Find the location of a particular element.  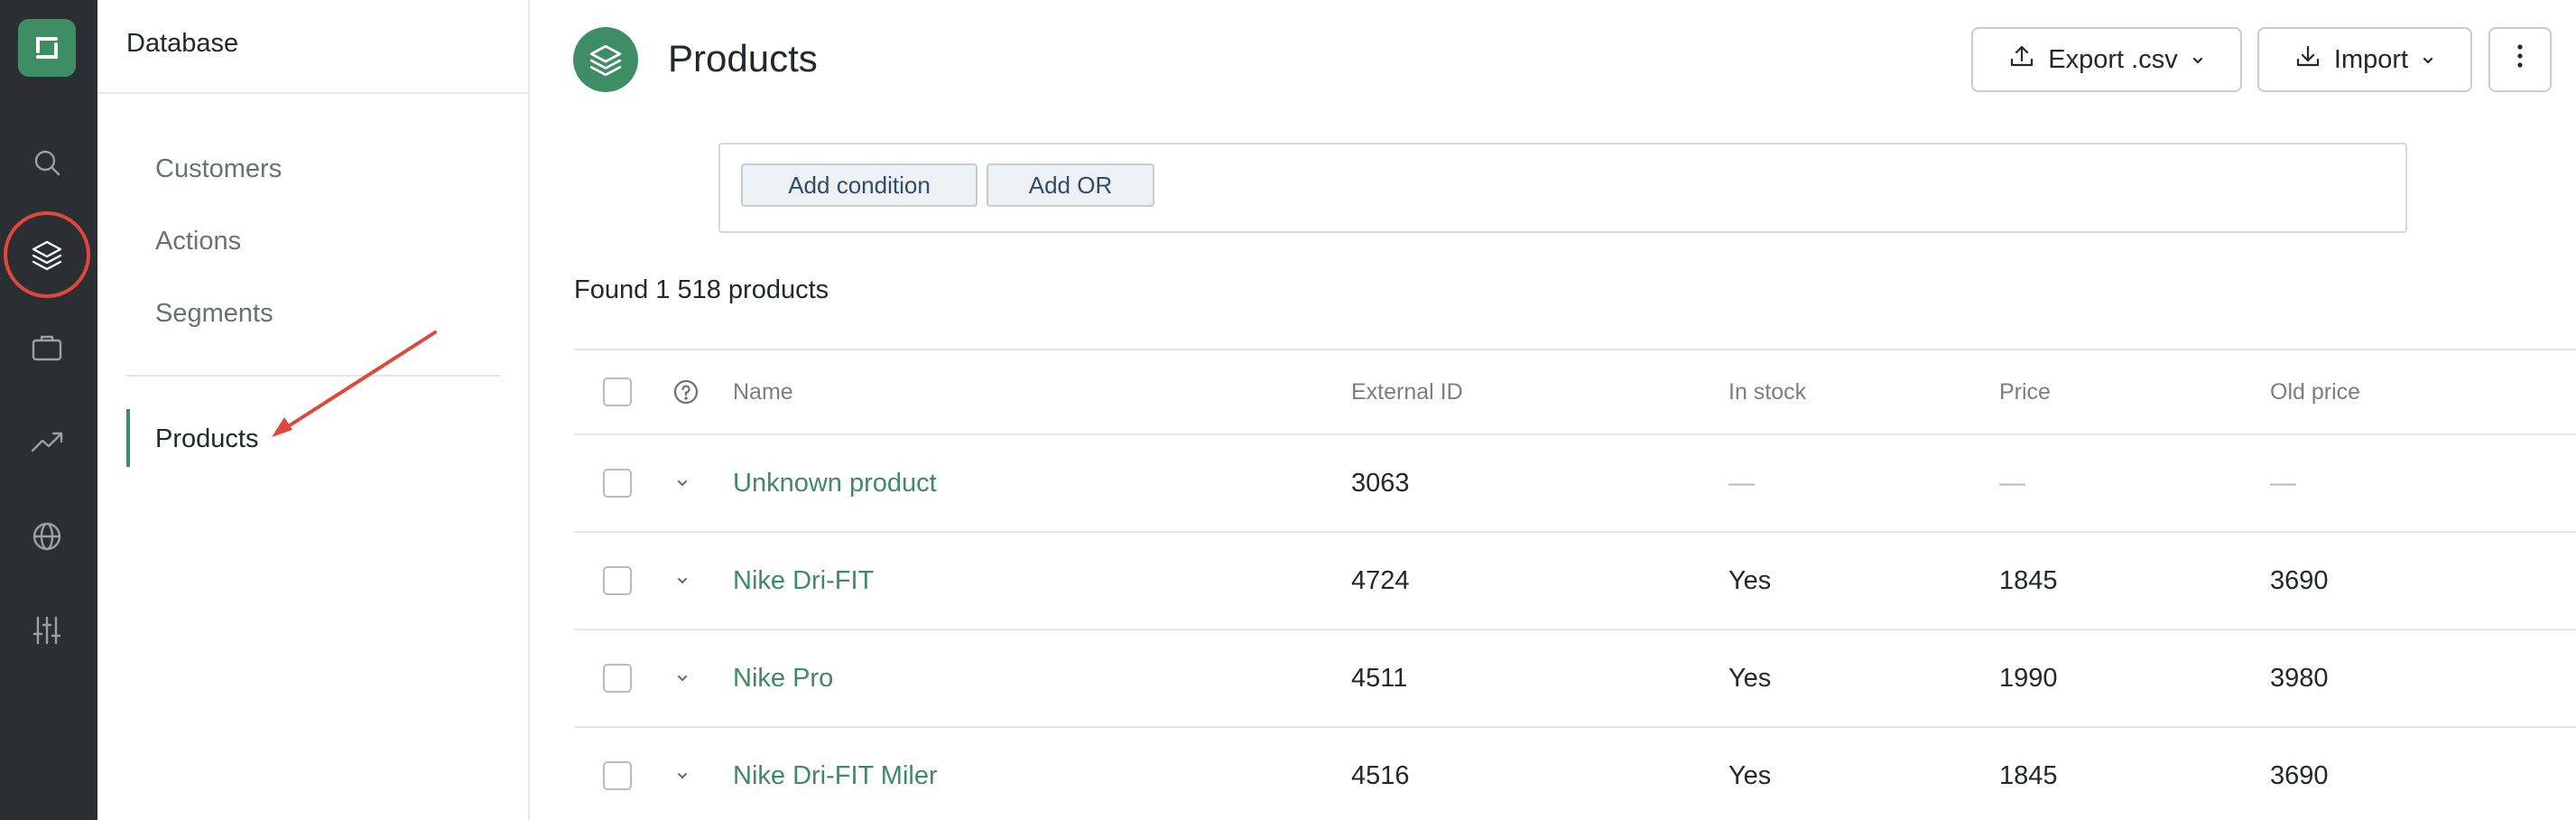

old-price-cell: — is located at coordinates (2283, 483).